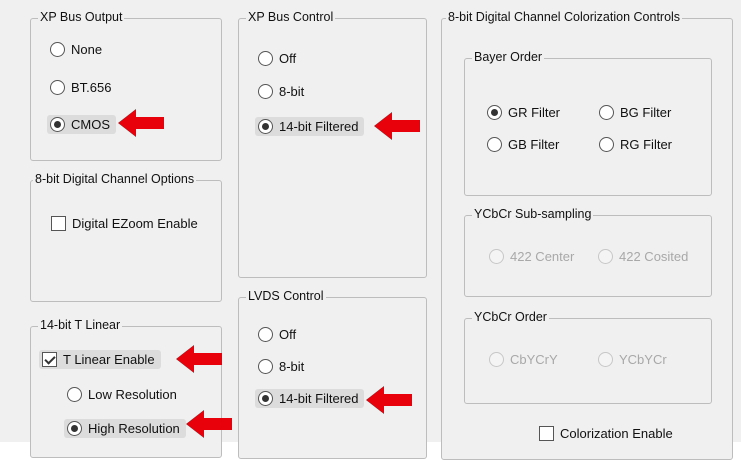  Describe the element at coordinates (81, 17) in the screenshot. I see `xp-bus-output-title: XP Bus Output` at that location.